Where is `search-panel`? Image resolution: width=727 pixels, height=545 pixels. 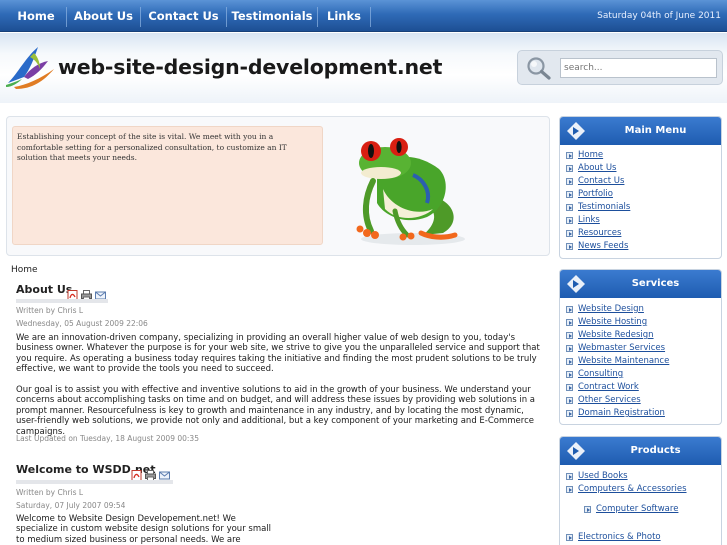 search-panel is located at coordinates (620, 67).